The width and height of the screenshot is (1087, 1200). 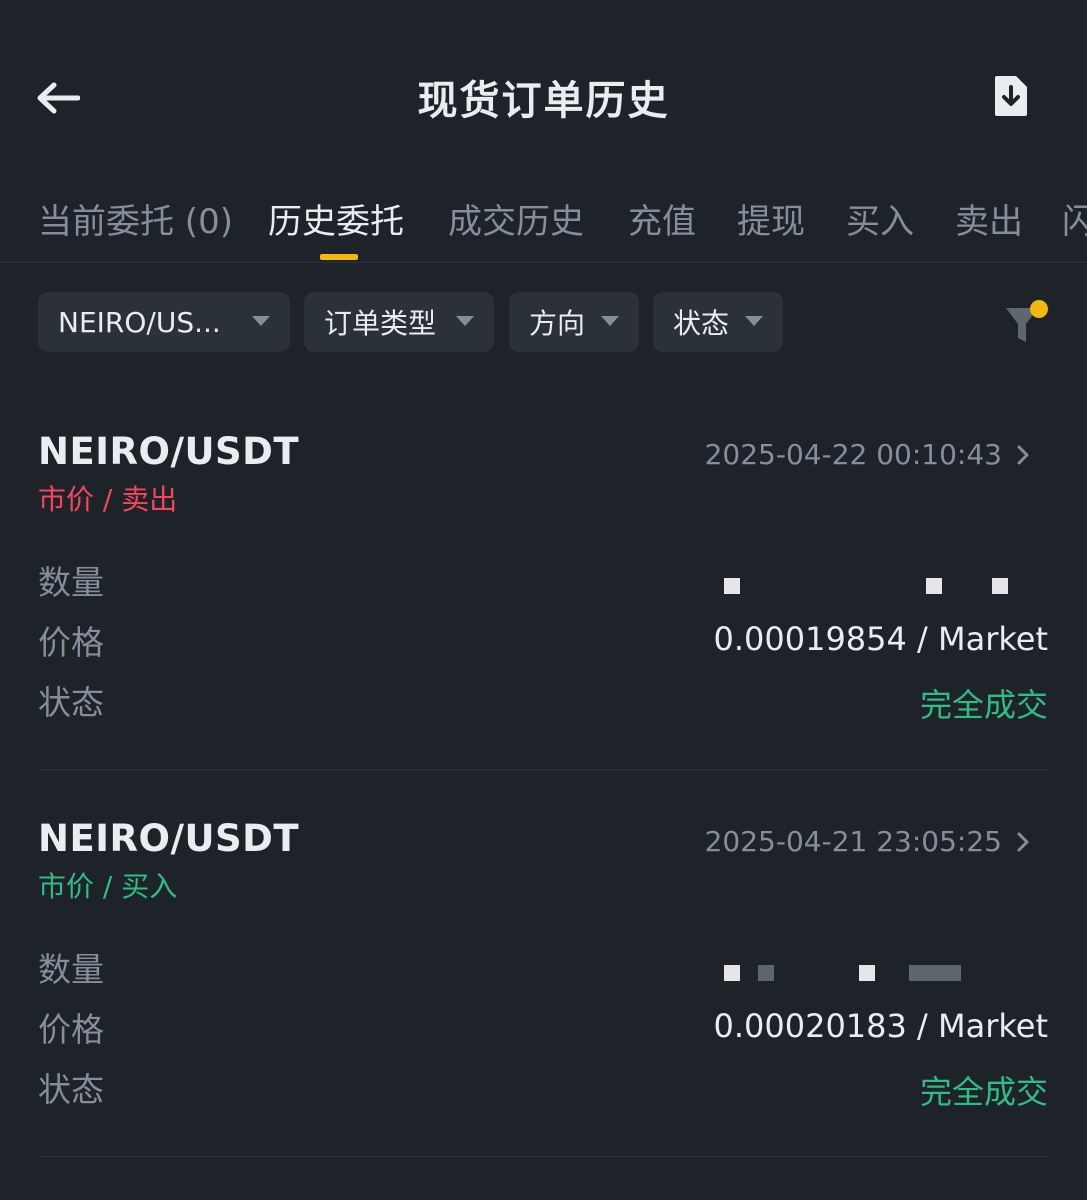 I want to click on tab-deposit: 充值, so click(x=662, y=218).